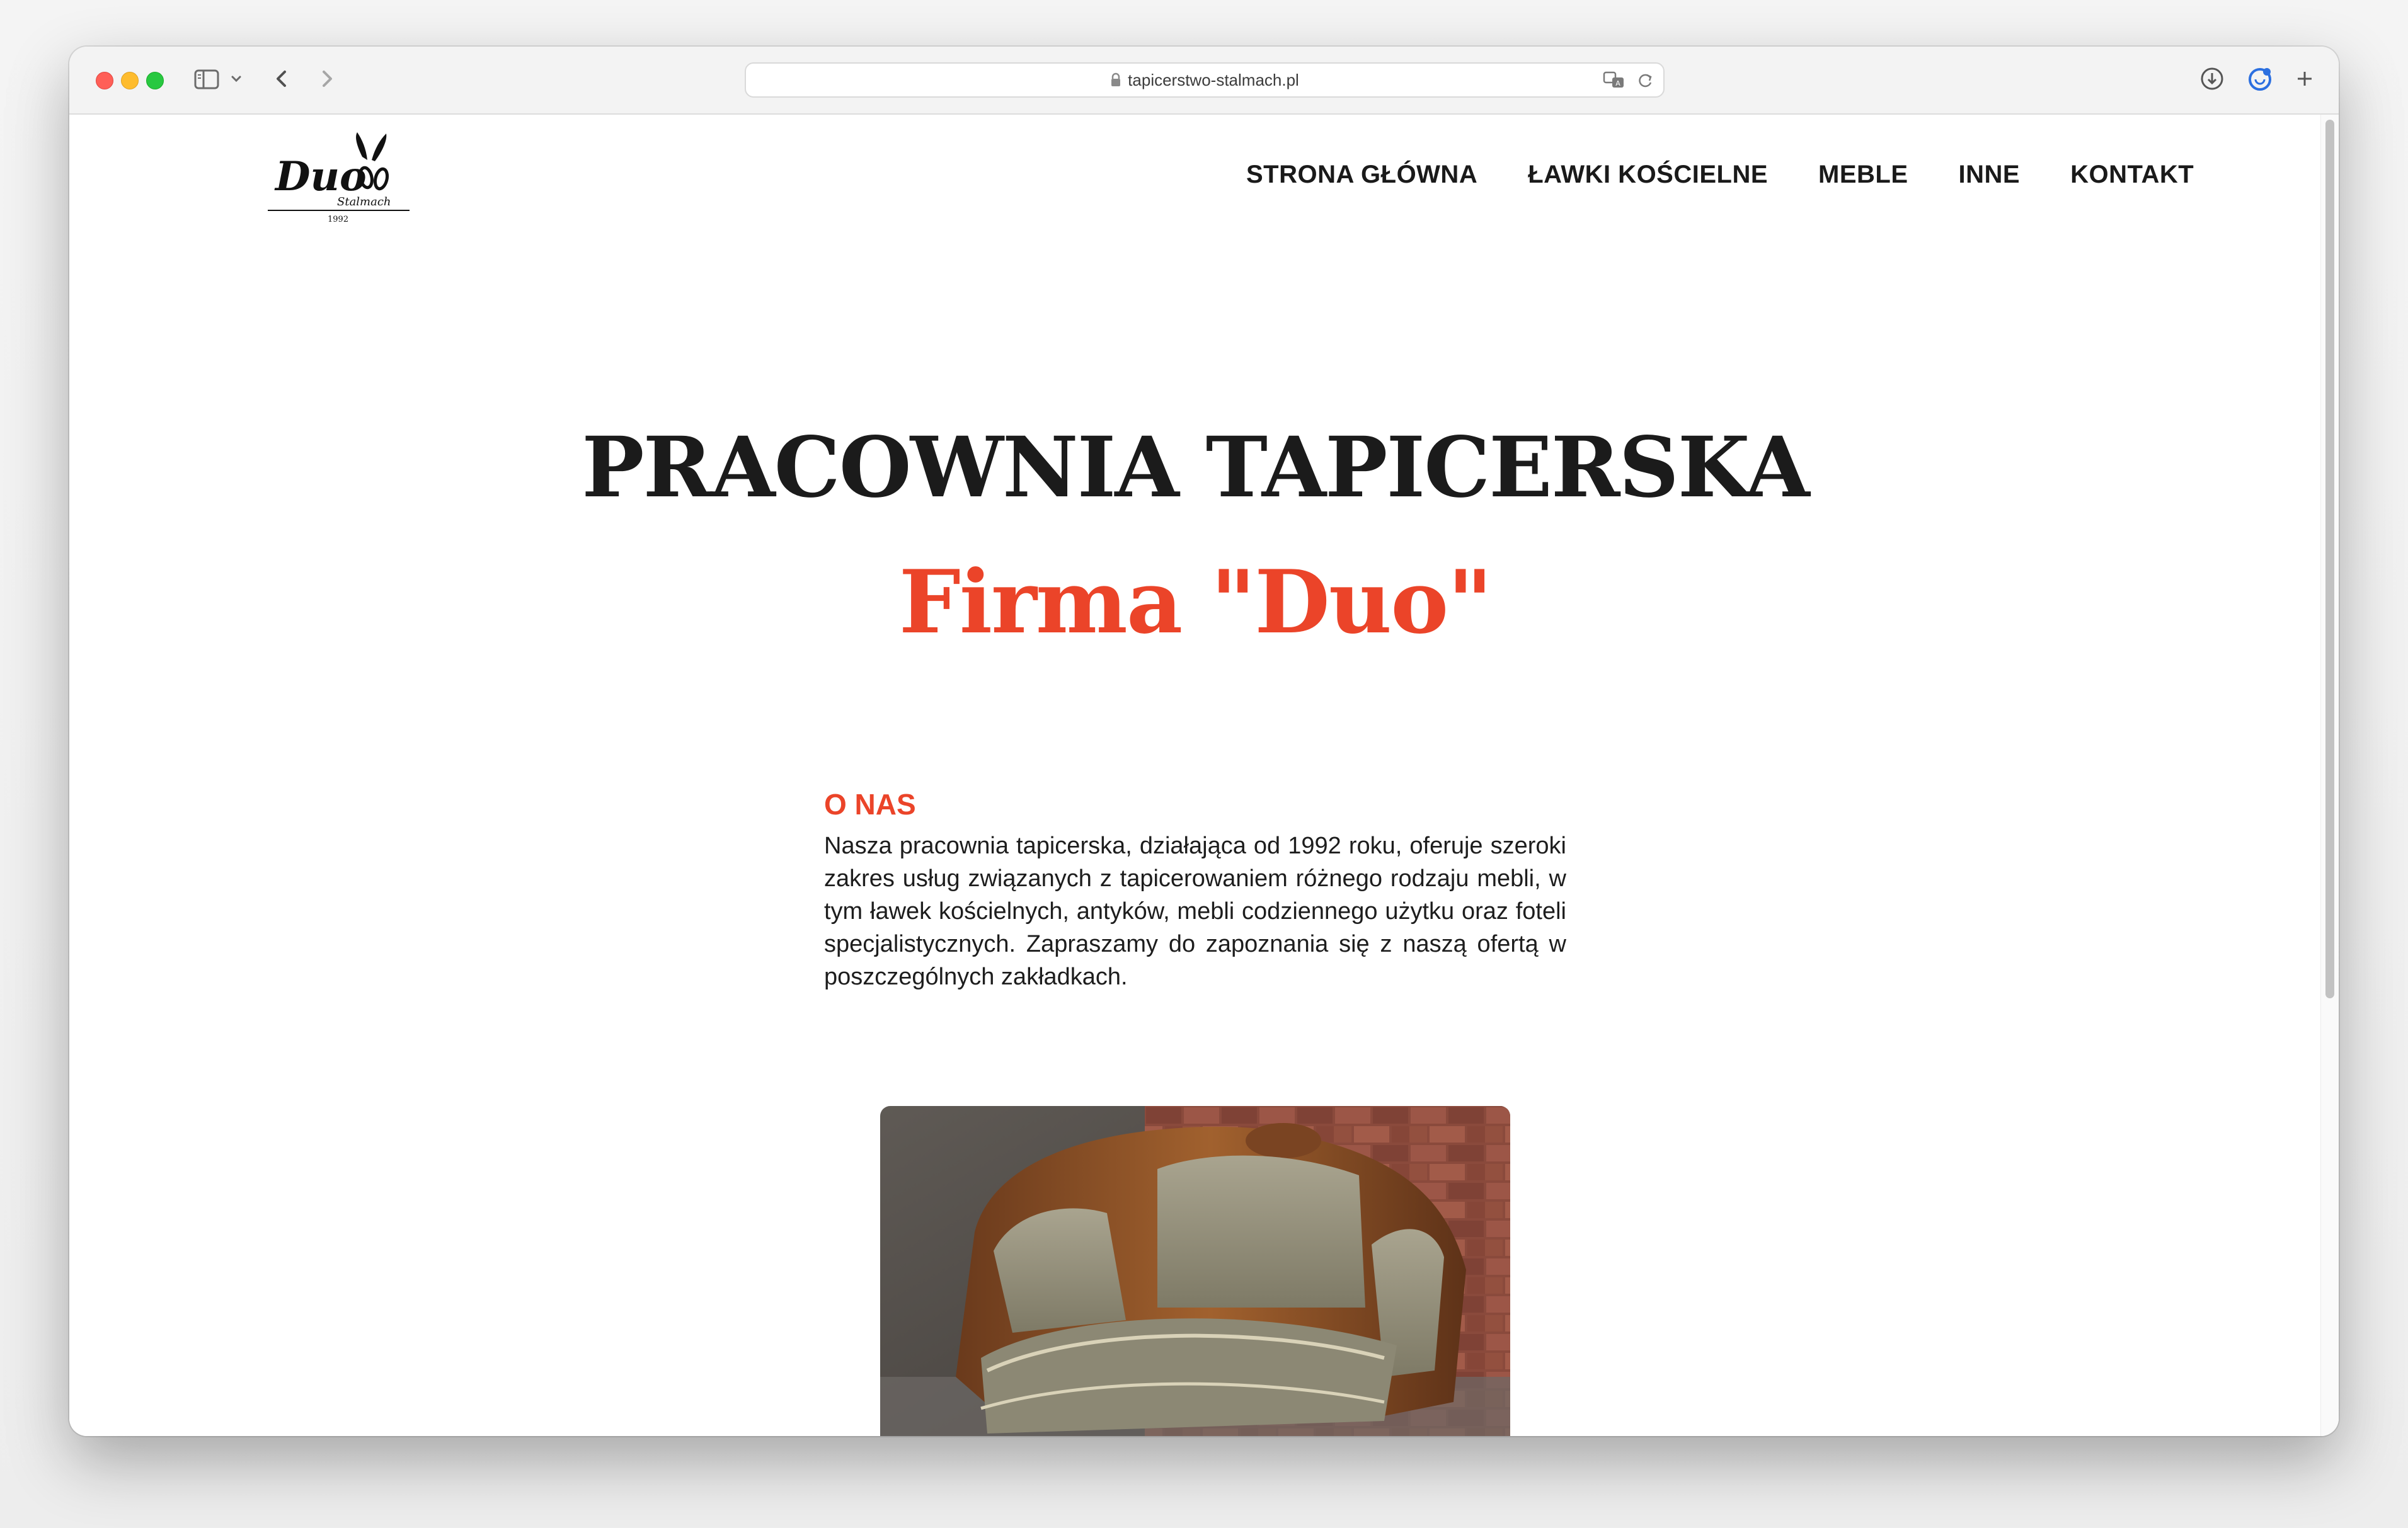 This screenshot has height=1528, width=2408. What do you see at coordinates (282, 78) in the screenshot?
I see `back-arrow-icon` at bounding box center [282, 78].